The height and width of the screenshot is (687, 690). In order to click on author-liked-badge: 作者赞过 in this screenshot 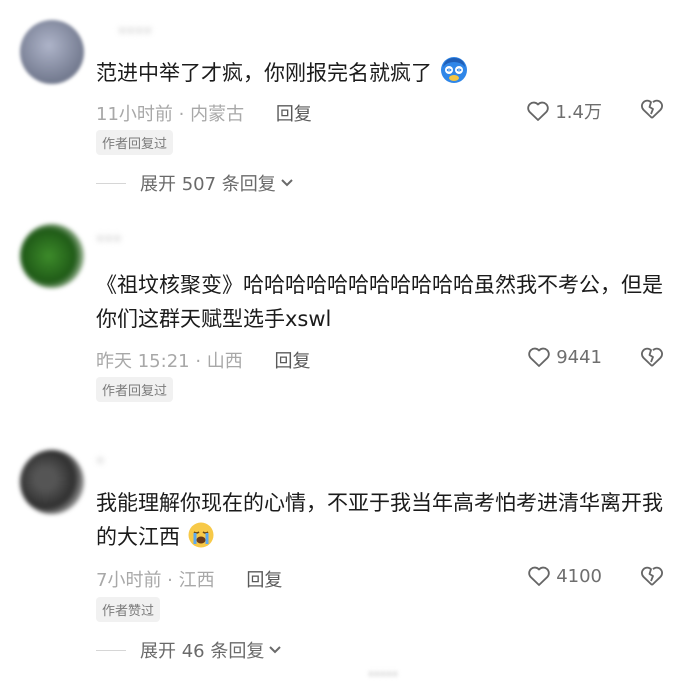, I will do `click(128, 609)`.